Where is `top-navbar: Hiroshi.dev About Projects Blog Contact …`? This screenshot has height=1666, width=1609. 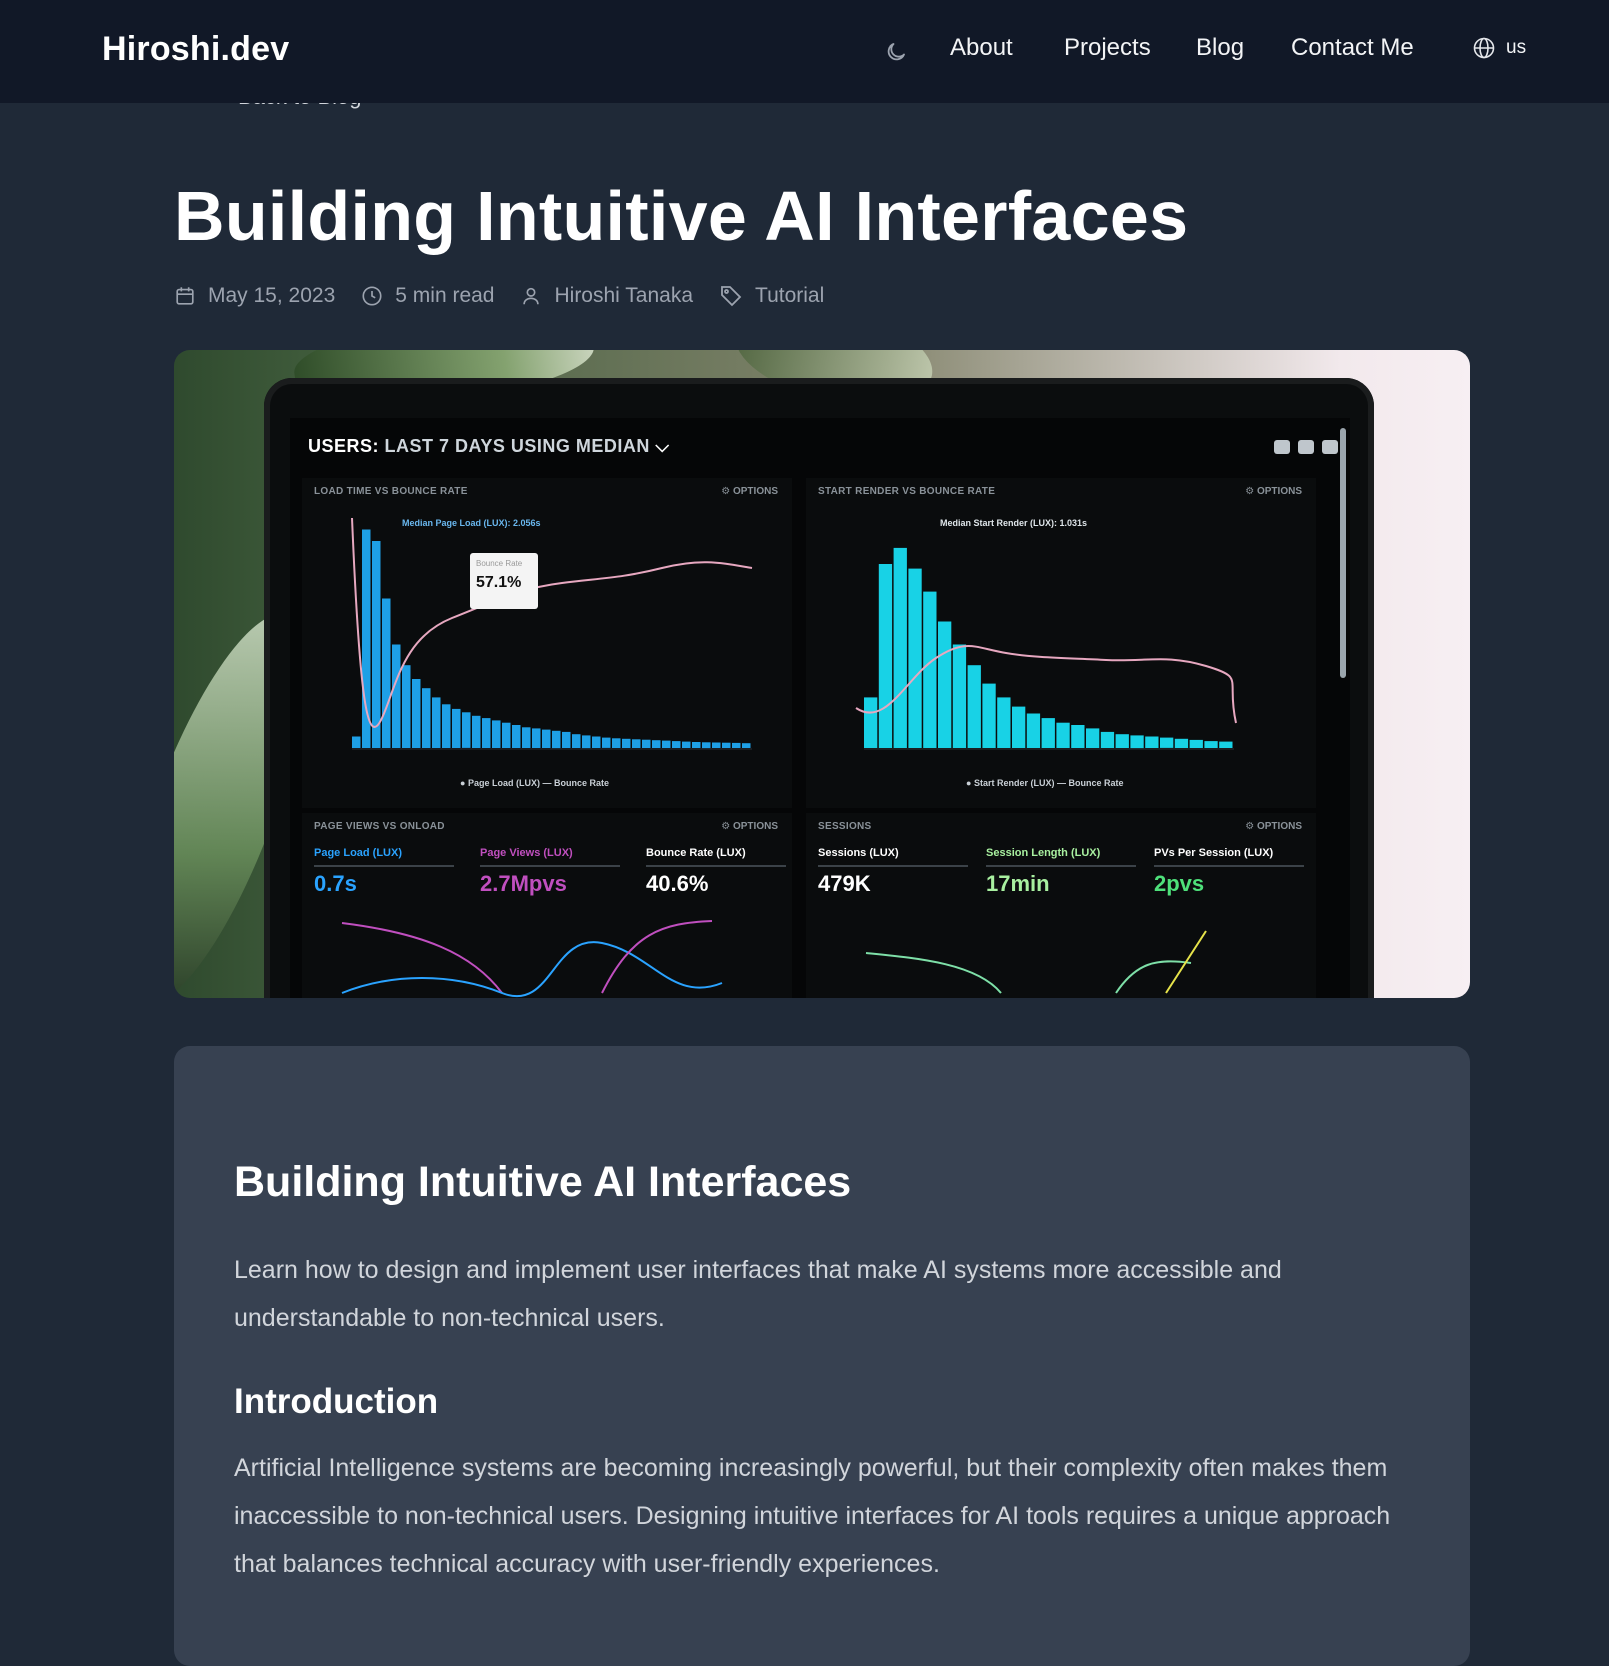 top-navbar: Hiroshi.dev About Projects Blog Contact … is located at coordinates (804, 51).